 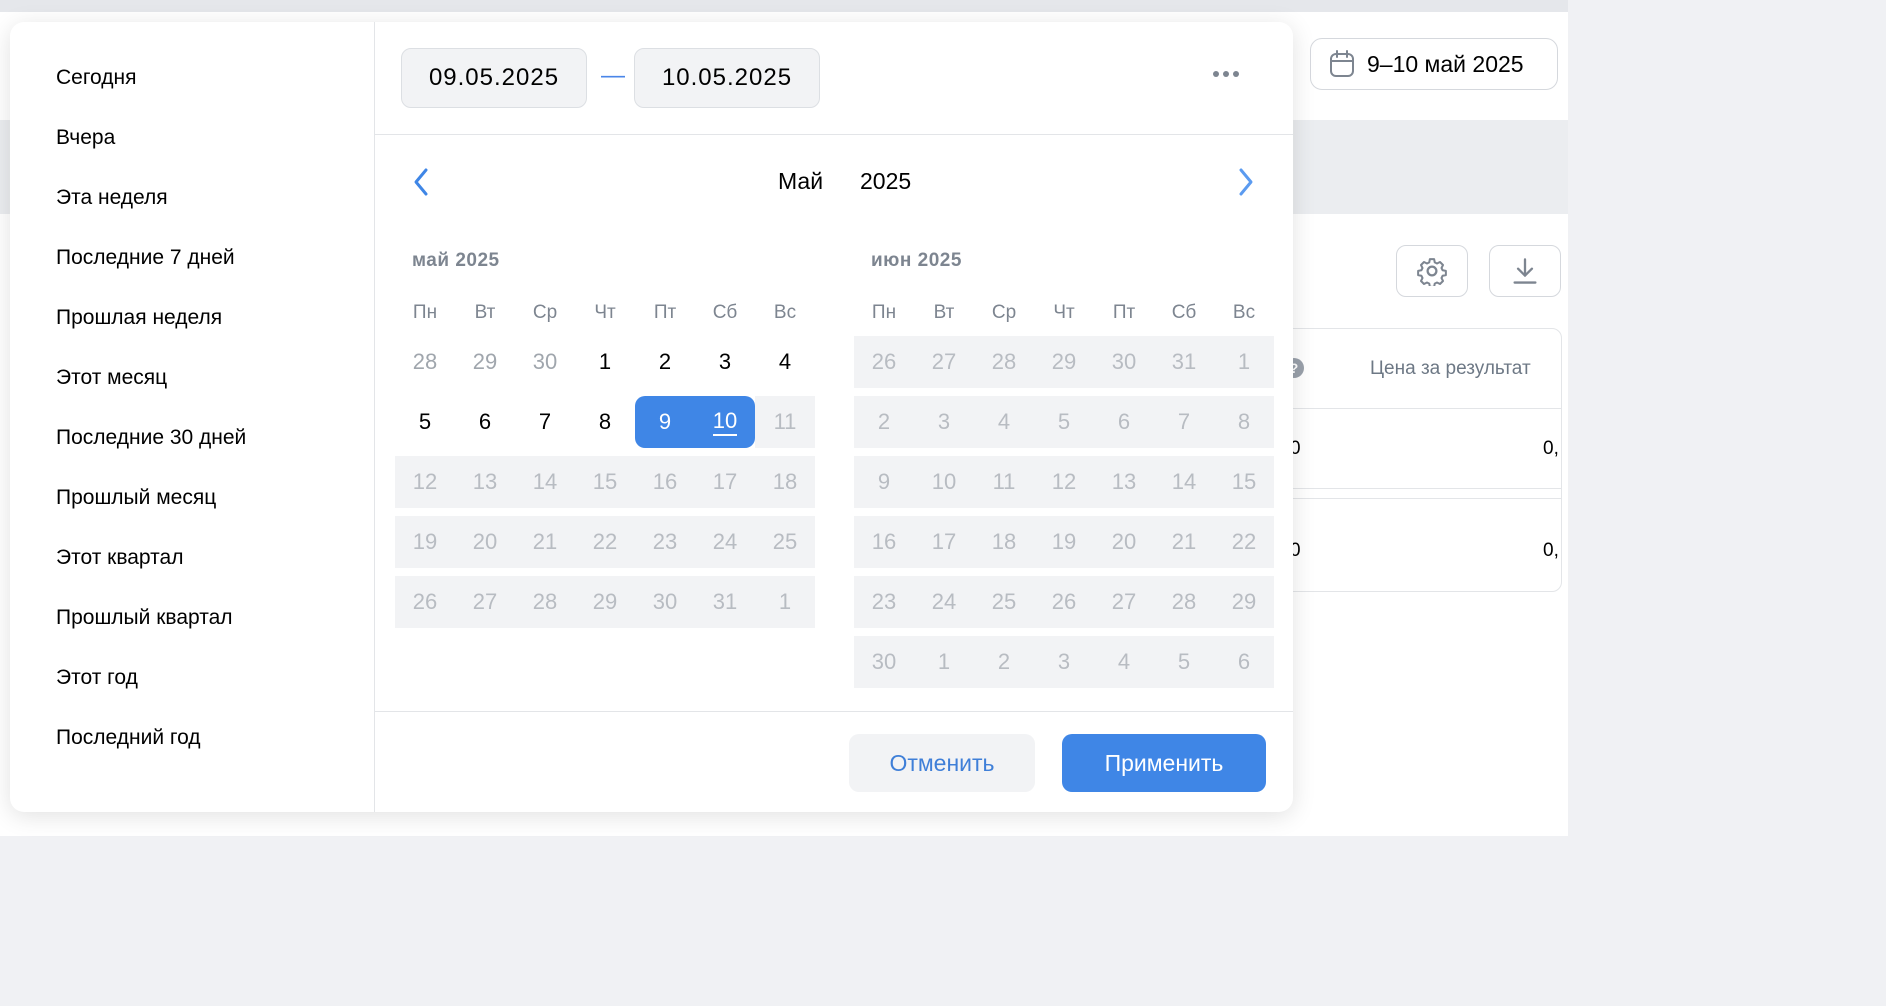 What do you see at coordinates (605, 482) in the screenshot?
I see `day-cell: 15` at bounding box center [605, 482].